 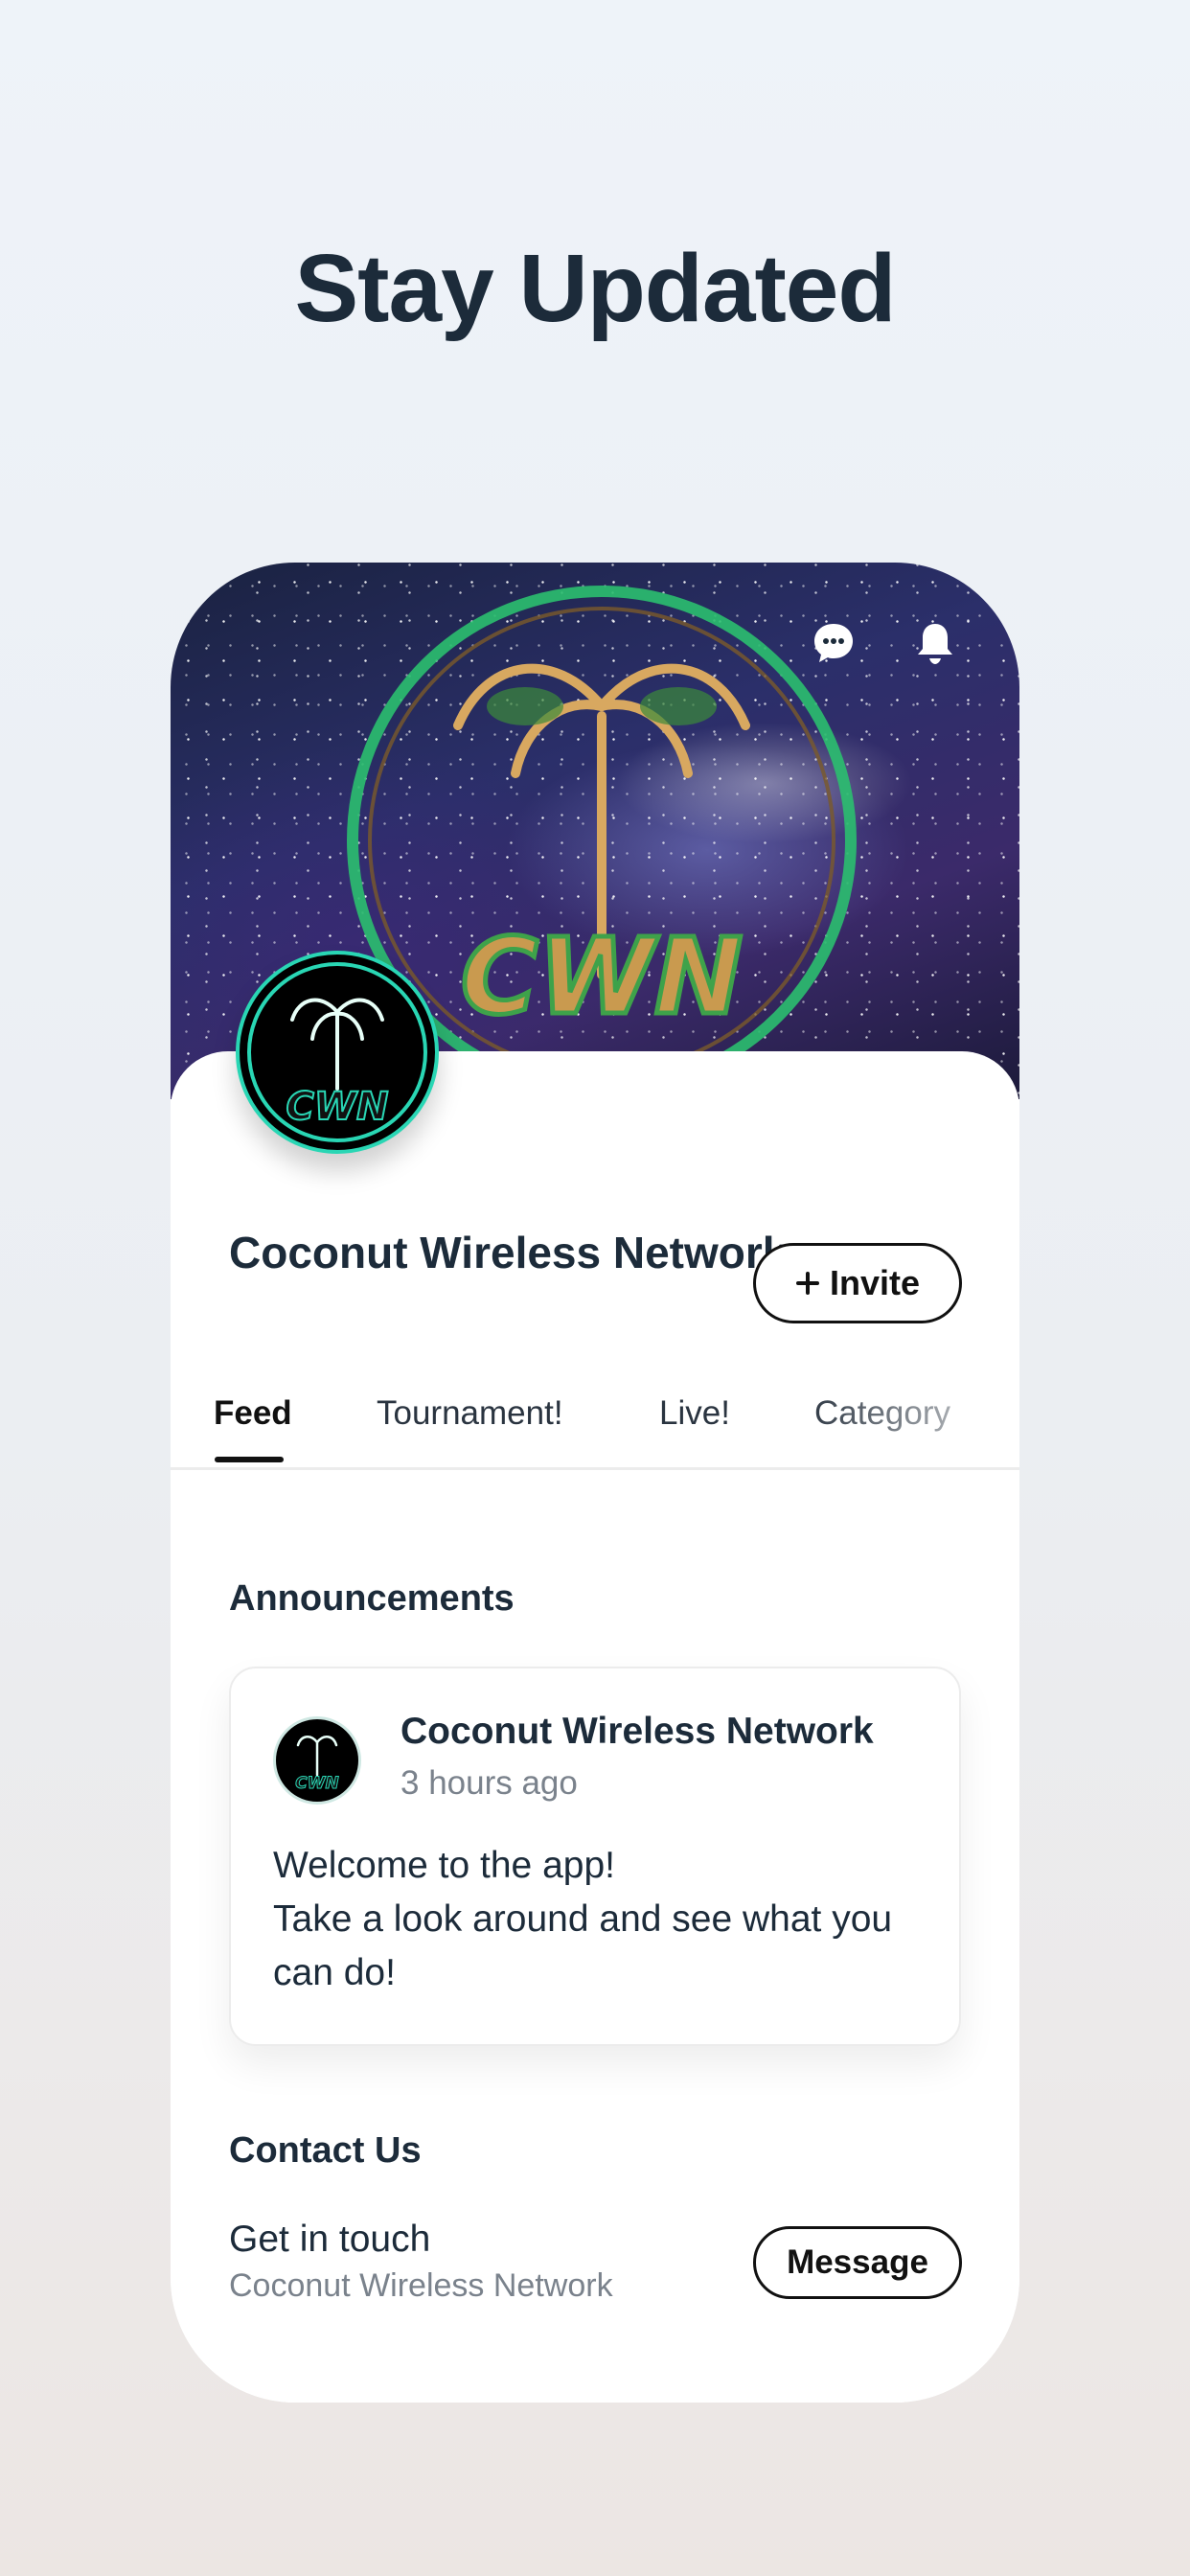 I want to click on post-avatar-logo: CWN, so click(x=317, y=1765).